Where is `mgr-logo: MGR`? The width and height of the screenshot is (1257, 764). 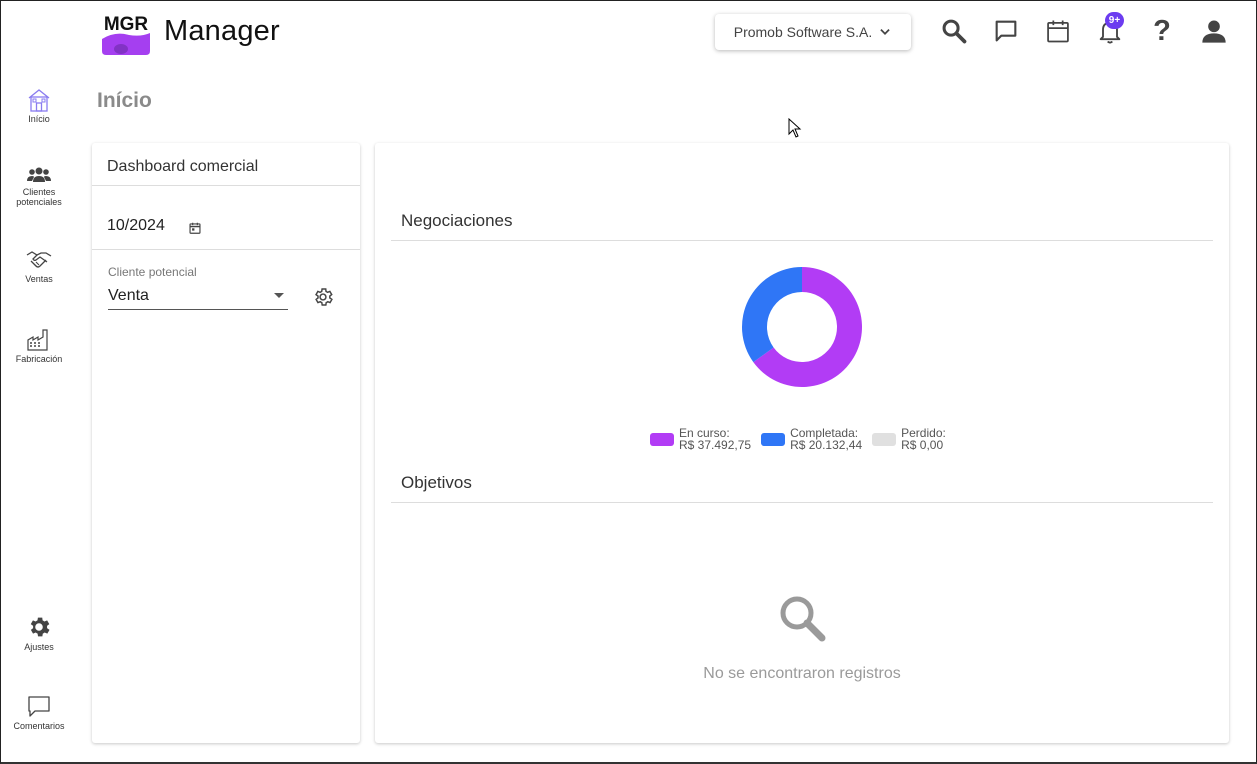 mgr-logo: MGR is located at coordinates (126, 32).